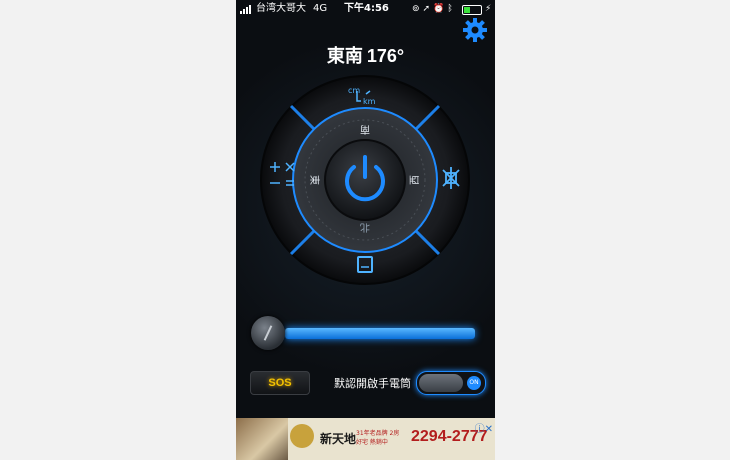 This screenshot has height=460, width=730. What do you see at coordinates (467, 10) in the screenshot?
I see `battery-level` at bounding box center [467, 10].